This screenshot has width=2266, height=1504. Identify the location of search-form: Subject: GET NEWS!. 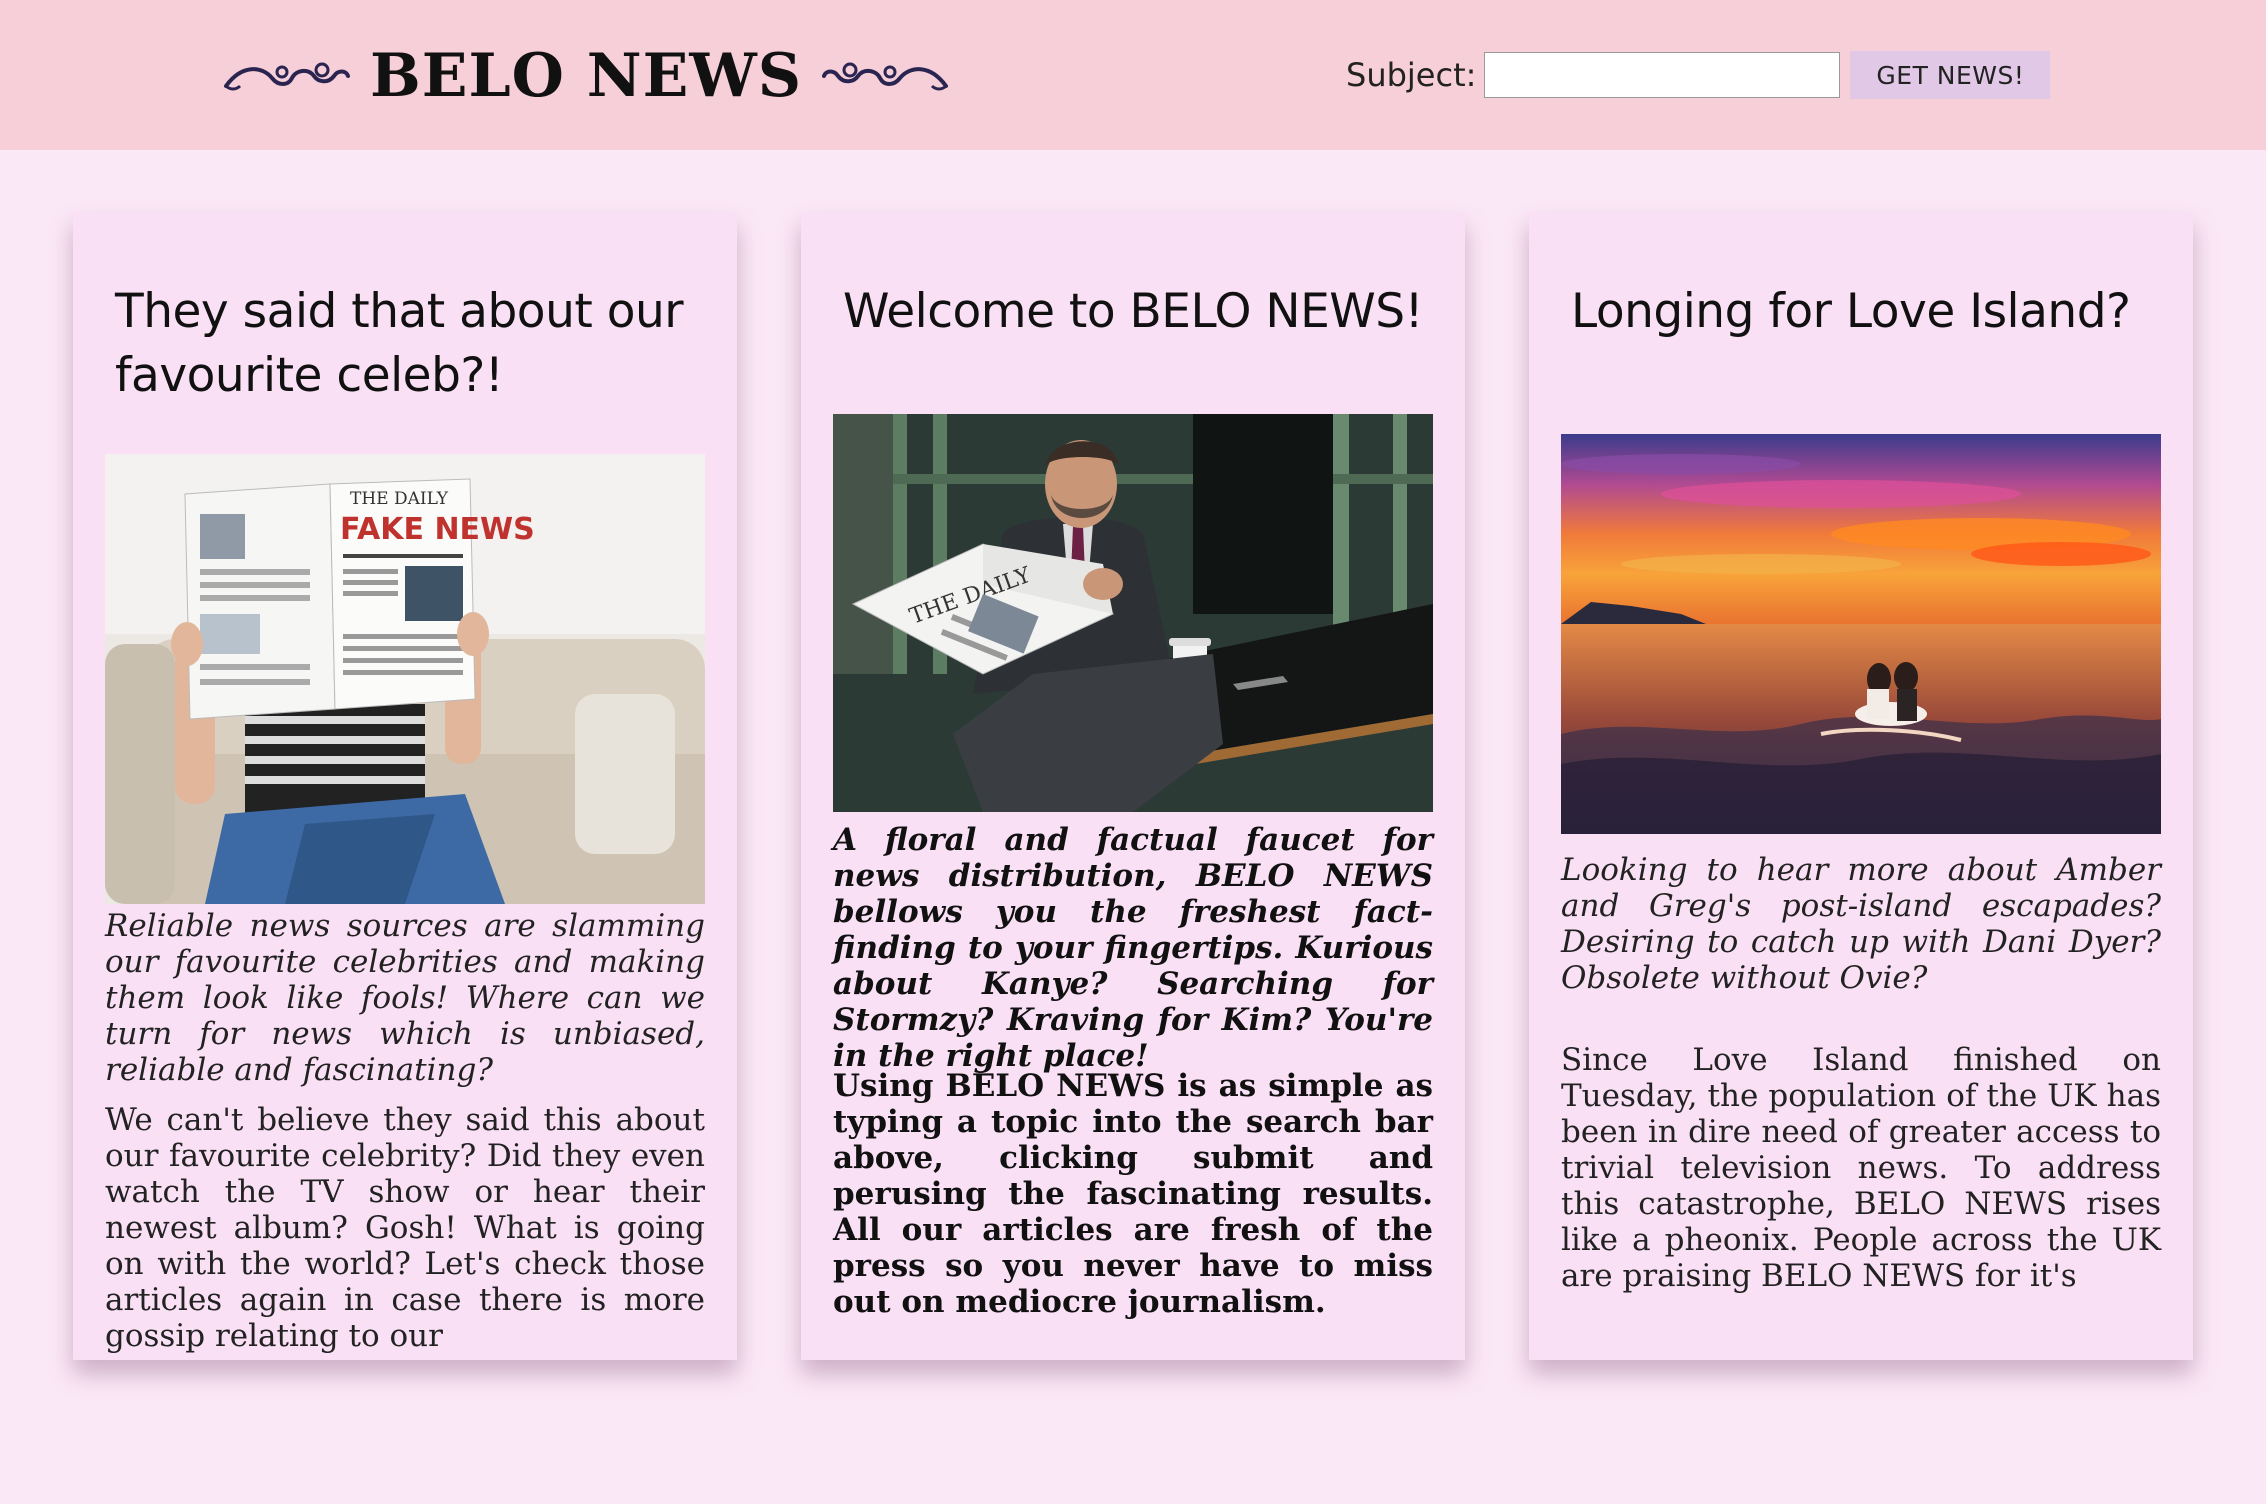
(1698, 75).